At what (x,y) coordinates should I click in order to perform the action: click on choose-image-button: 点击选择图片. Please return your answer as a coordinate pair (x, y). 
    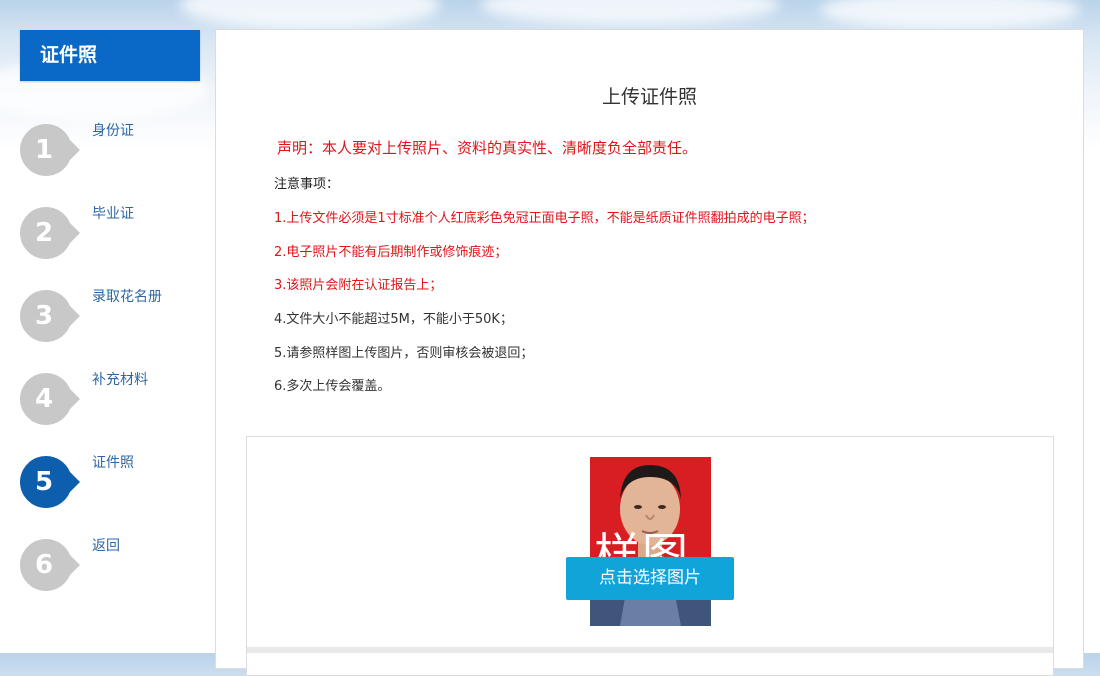
    Looking at the image, I should click on (650, 578).